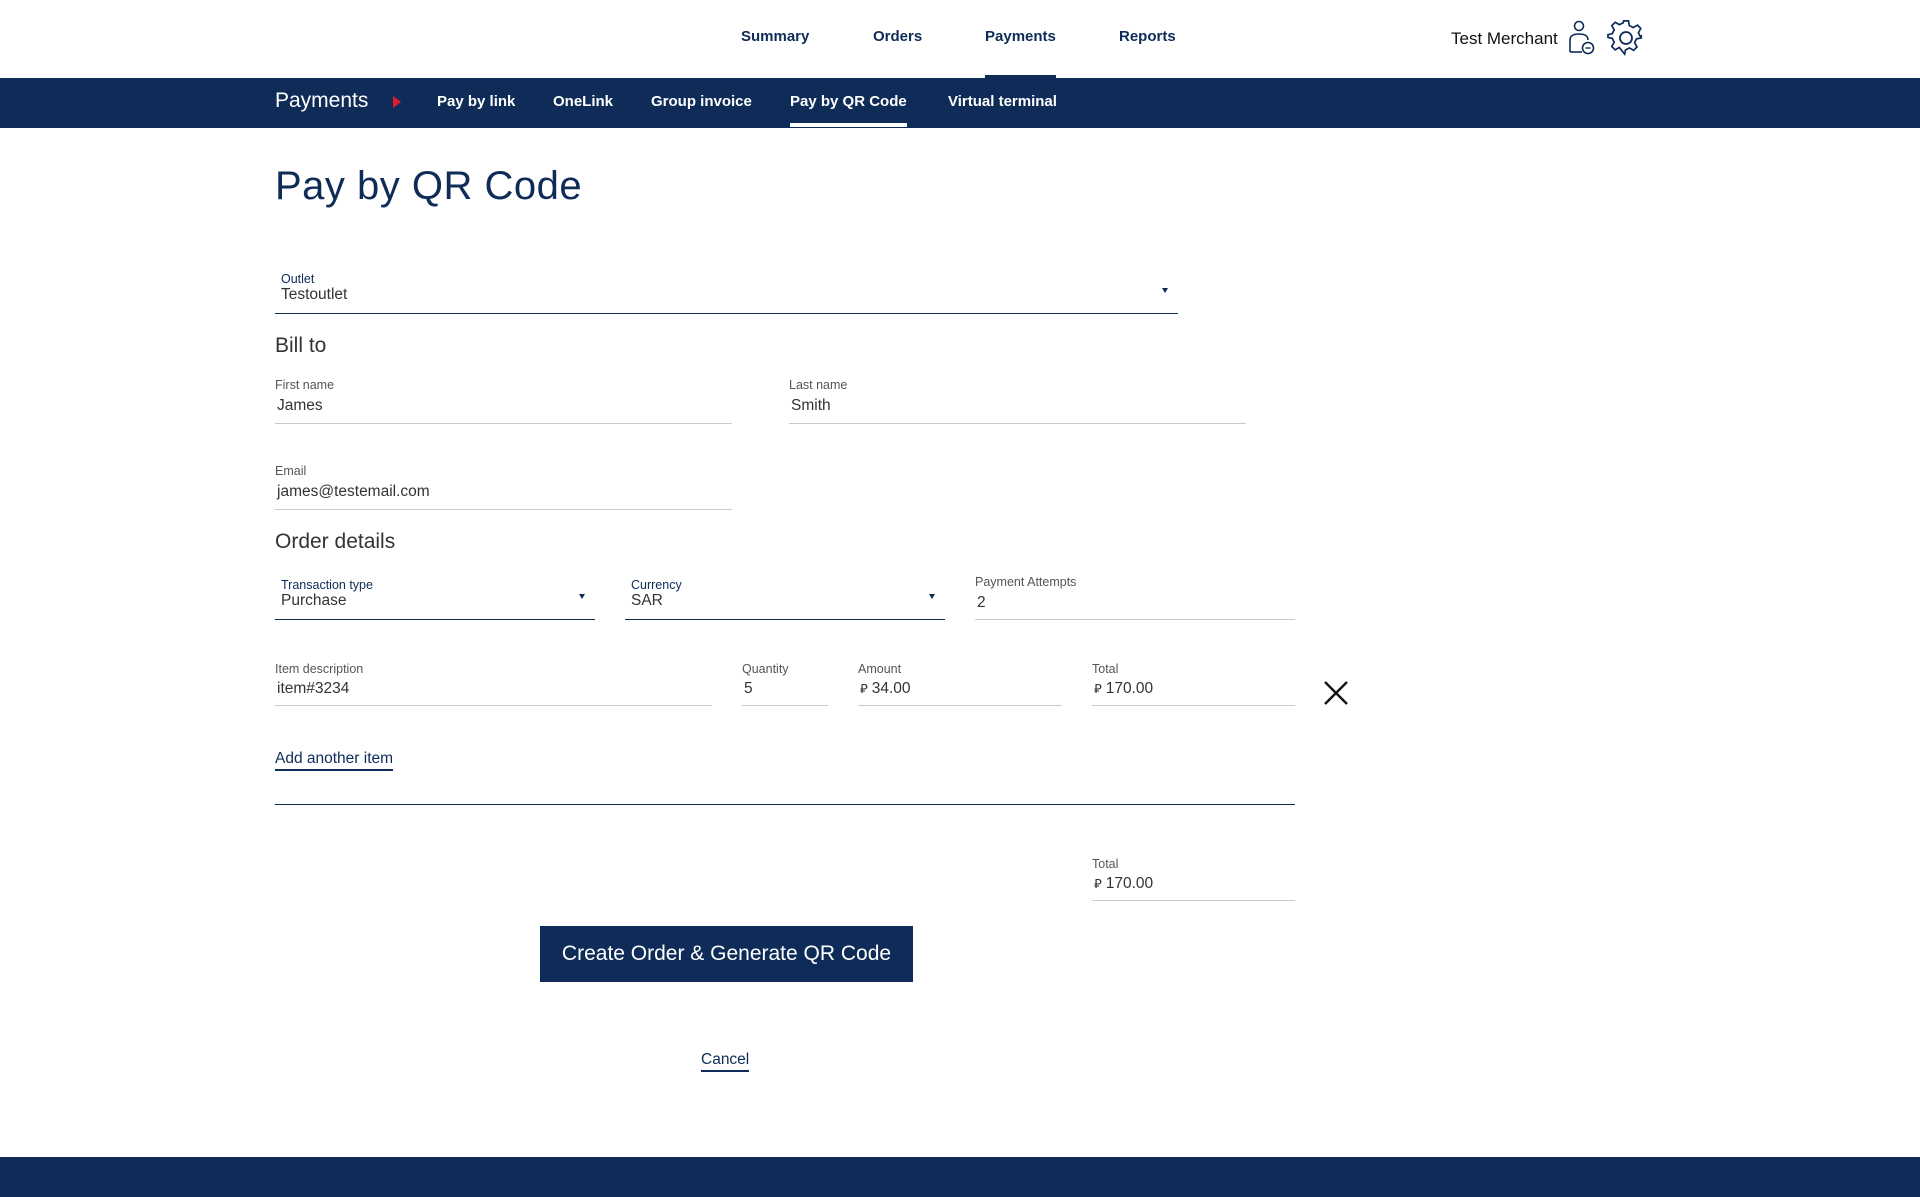 This screenshot has width=1920, height=1197. Describe the element at coordinates (300, 405) in the screenshot. I see `first-name-value: James` at that location.